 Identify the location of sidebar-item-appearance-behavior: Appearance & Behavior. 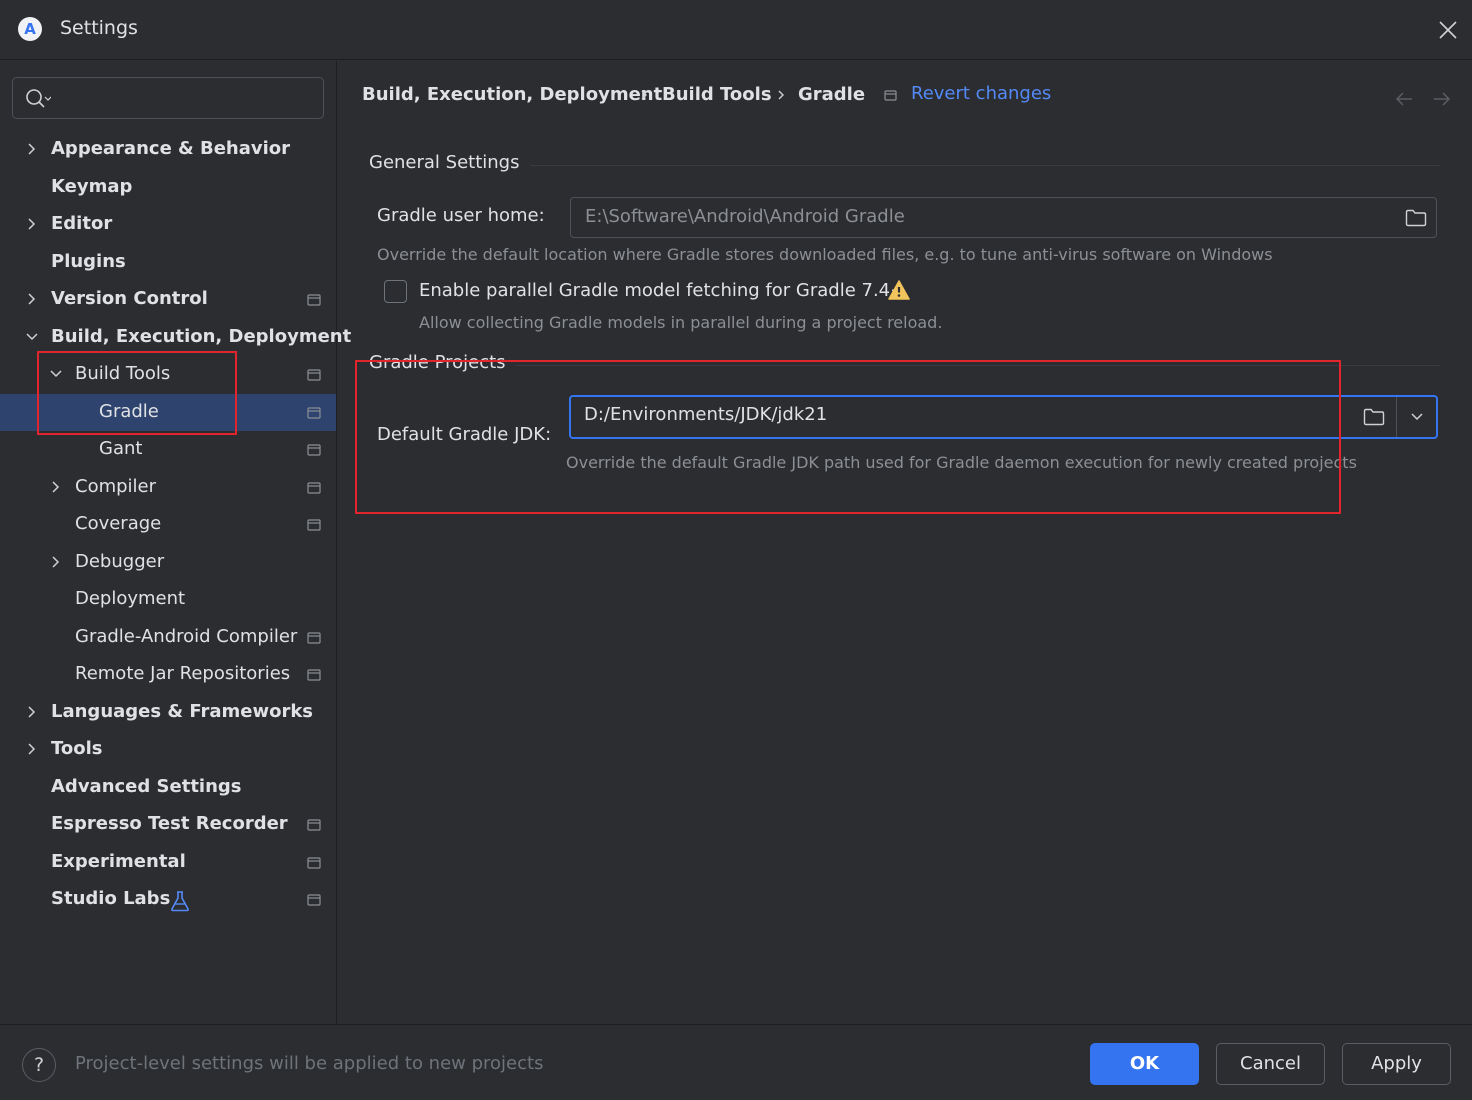
(168, 149).